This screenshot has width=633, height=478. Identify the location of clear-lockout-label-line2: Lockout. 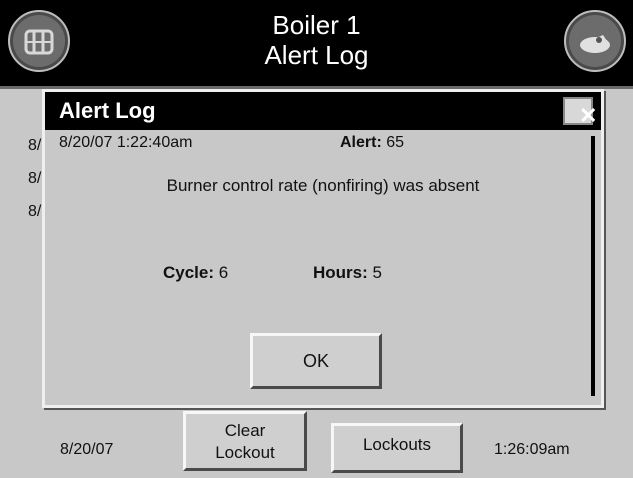
(245, 452).